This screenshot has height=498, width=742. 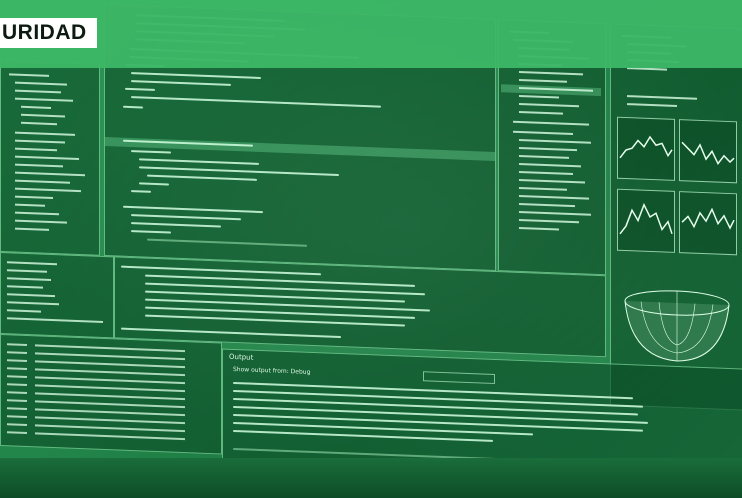 I want to click on desk-edge, so click(x=371, y=478).